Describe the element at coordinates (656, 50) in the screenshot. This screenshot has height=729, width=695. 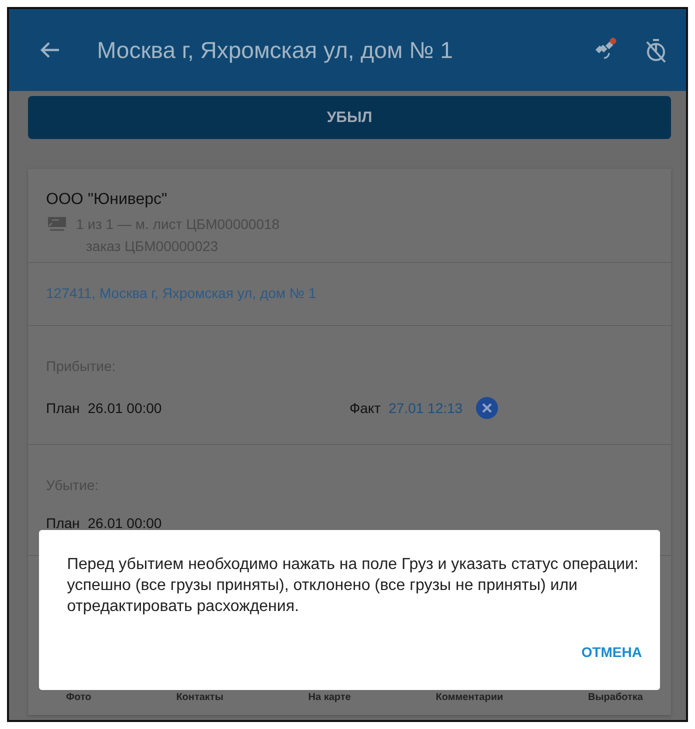
I see `timer-off-icon` at that location.